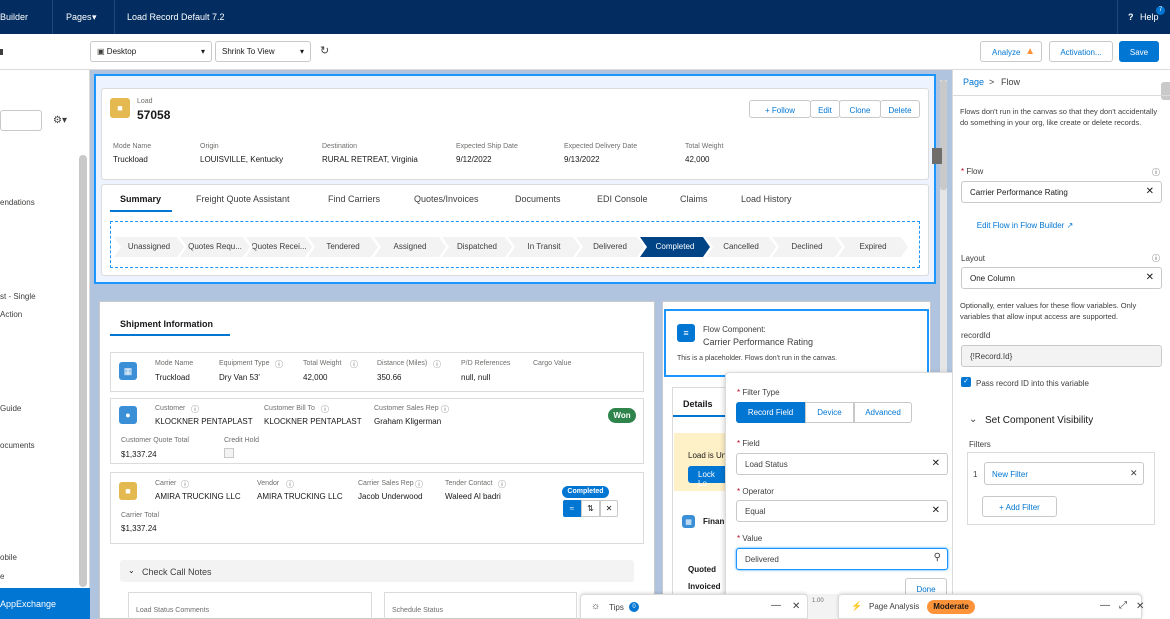 The height and width of the screenshot is (619, 1170). Describe the element at coordinates (45, 603) in the screenshot. I see `appexchange-link: AppExchange` at that location.